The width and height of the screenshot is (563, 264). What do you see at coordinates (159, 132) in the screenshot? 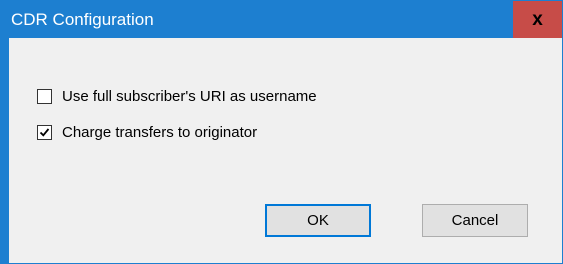
I see `charge-transfers-label: Charge transfers to originator` at bounding box center [159, 132].